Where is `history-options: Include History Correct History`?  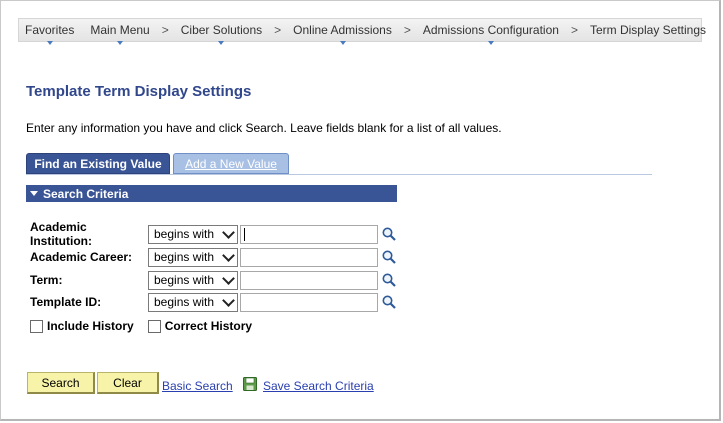
history-options: Include History Correct History is located at coordinates (148, 326).